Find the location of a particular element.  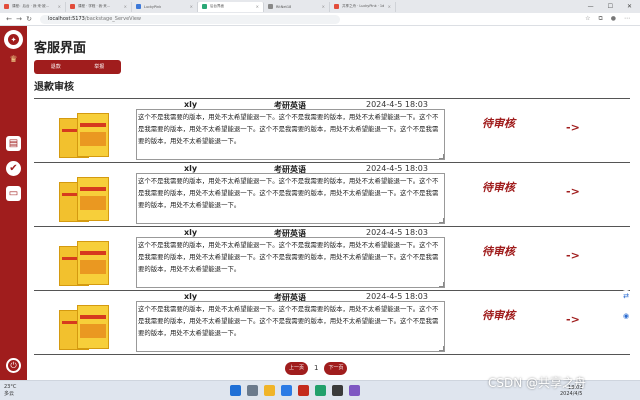

sidebar-item-books: ▤ is located at coordinates (13, 143).